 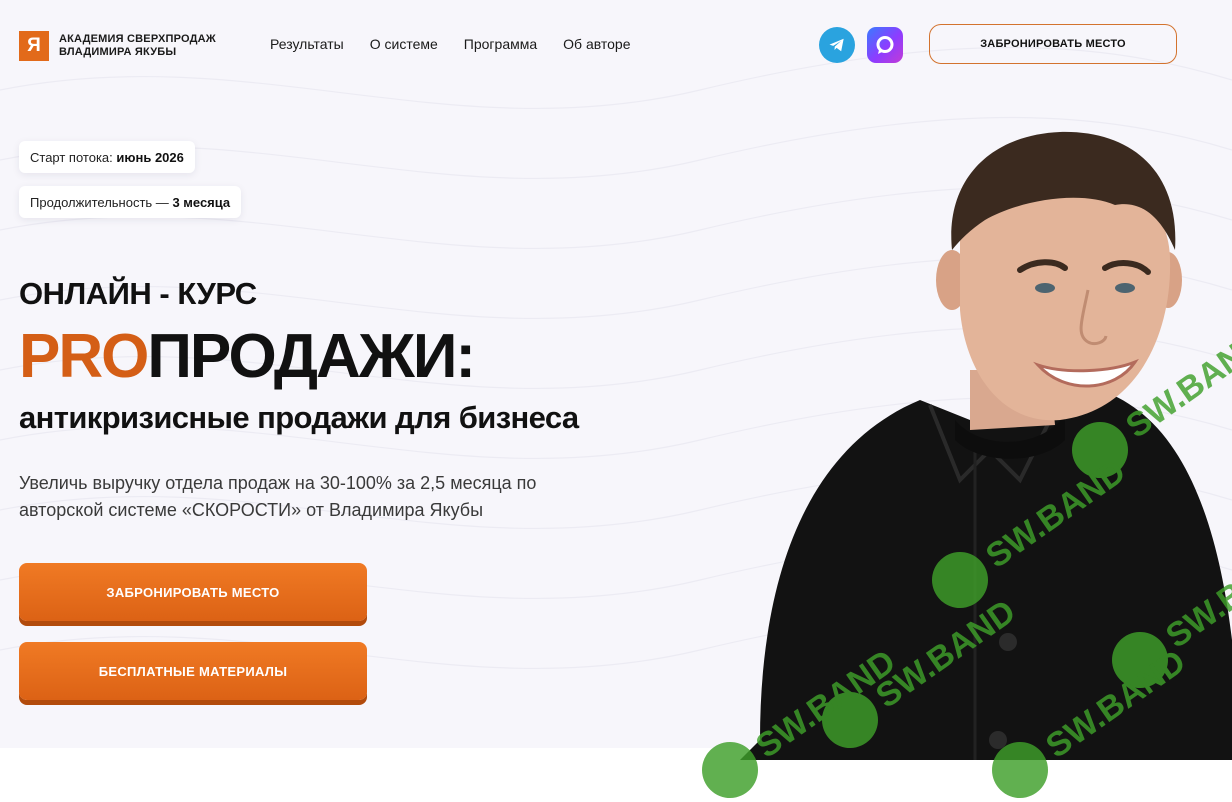 I want to click on duration-badge: Продолжительность — 3 месяца, so click(x=130, y=202).